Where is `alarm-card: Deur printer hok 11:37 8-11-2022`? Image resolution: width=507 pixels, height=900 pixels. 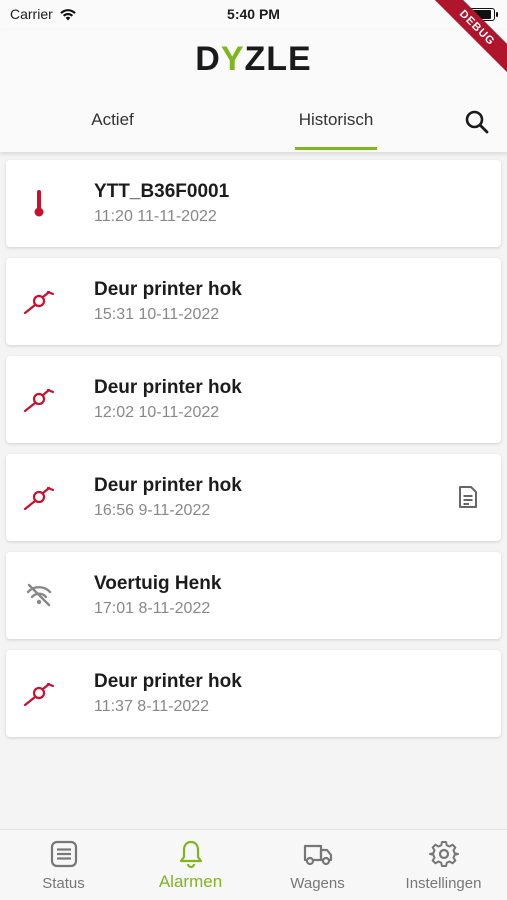
alarm-card: Deur printer hok 11:37 8-11-2022 is located at coordinates (253, 693).